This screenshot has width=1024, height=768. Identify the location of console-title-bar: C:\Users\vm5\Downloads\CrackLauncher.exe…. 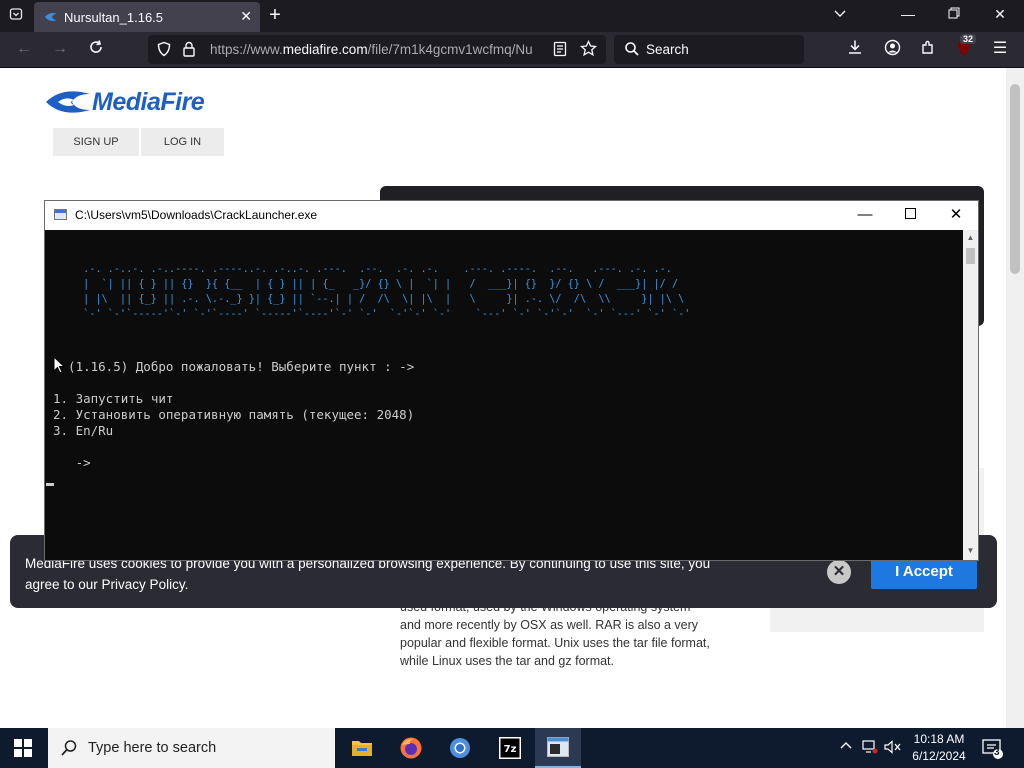
(511, 215).